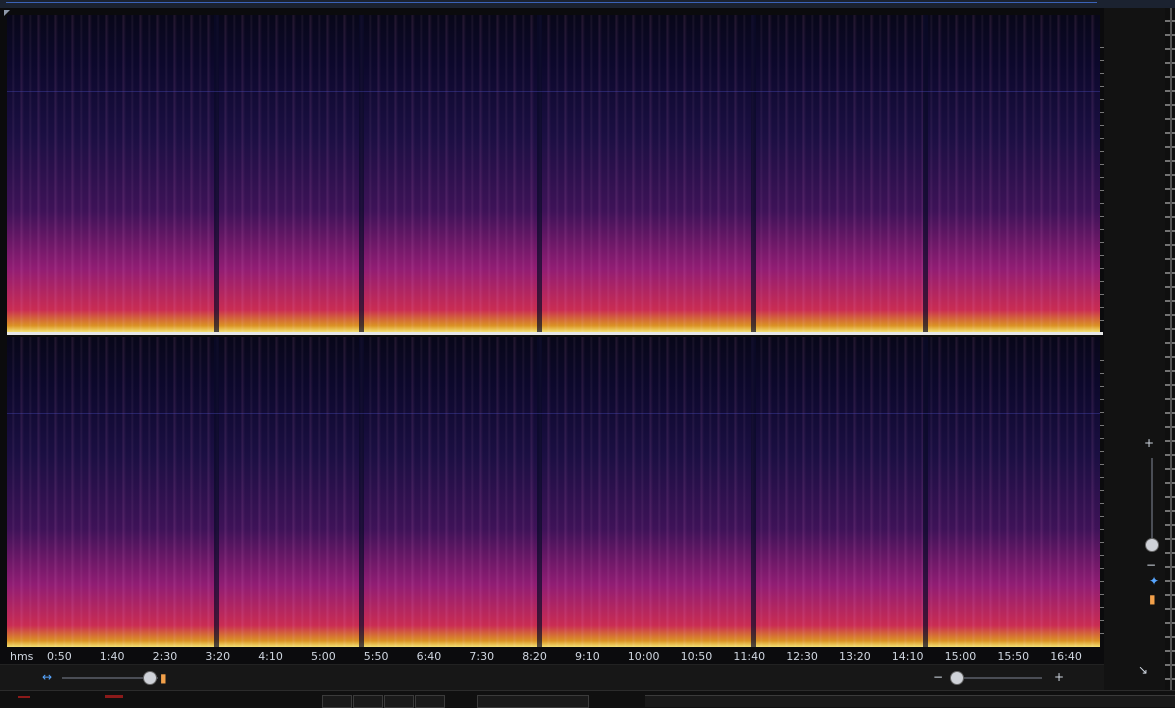 Image resolution: width=1175 pixels, height=708 pixels. Describe the element at coordinates (24, 697) in the screenshot. I see `status-mark` at that location.